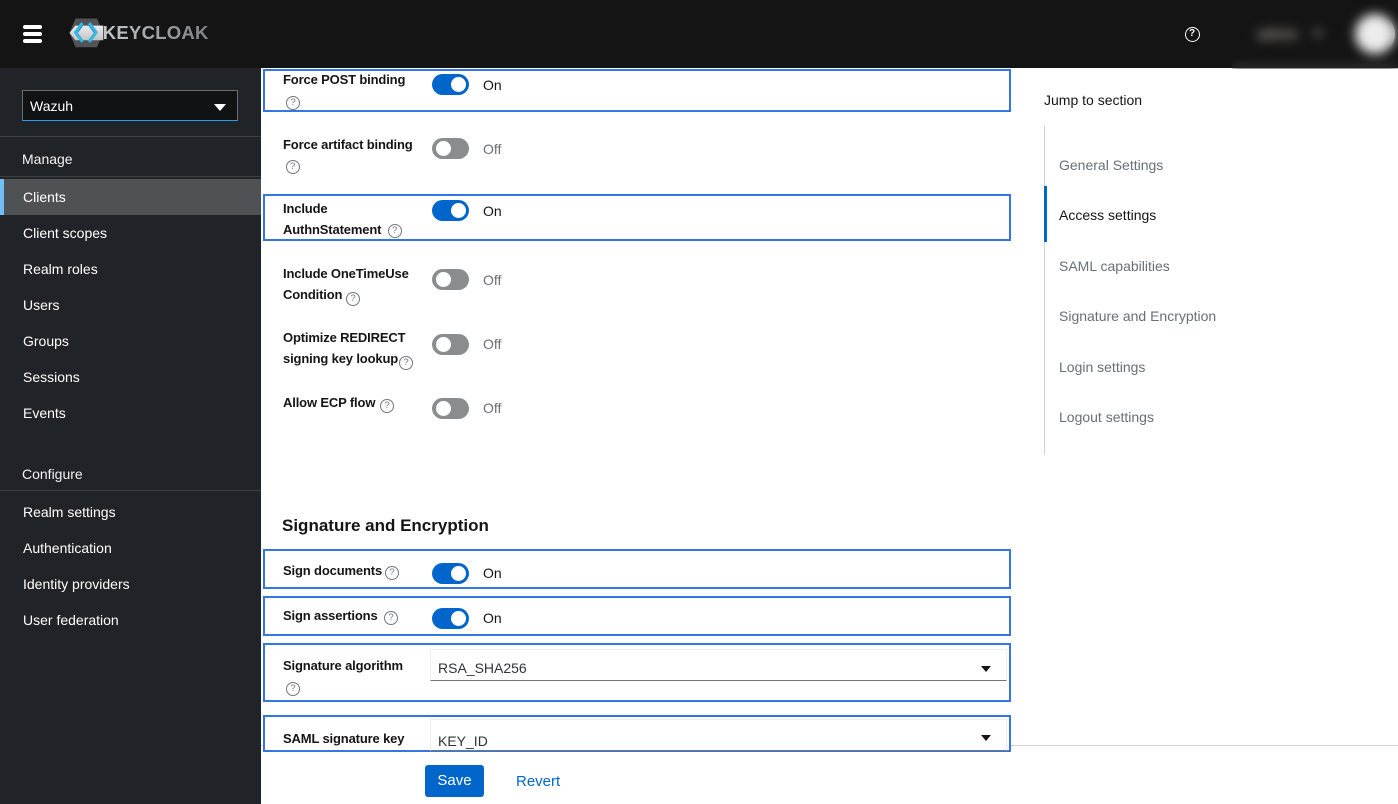 This screenshot has width=1398, height=804. Describe the element at coordinates (156, 32) in the screenshot. I see `svg-text: KEYCLOAK` at that location.